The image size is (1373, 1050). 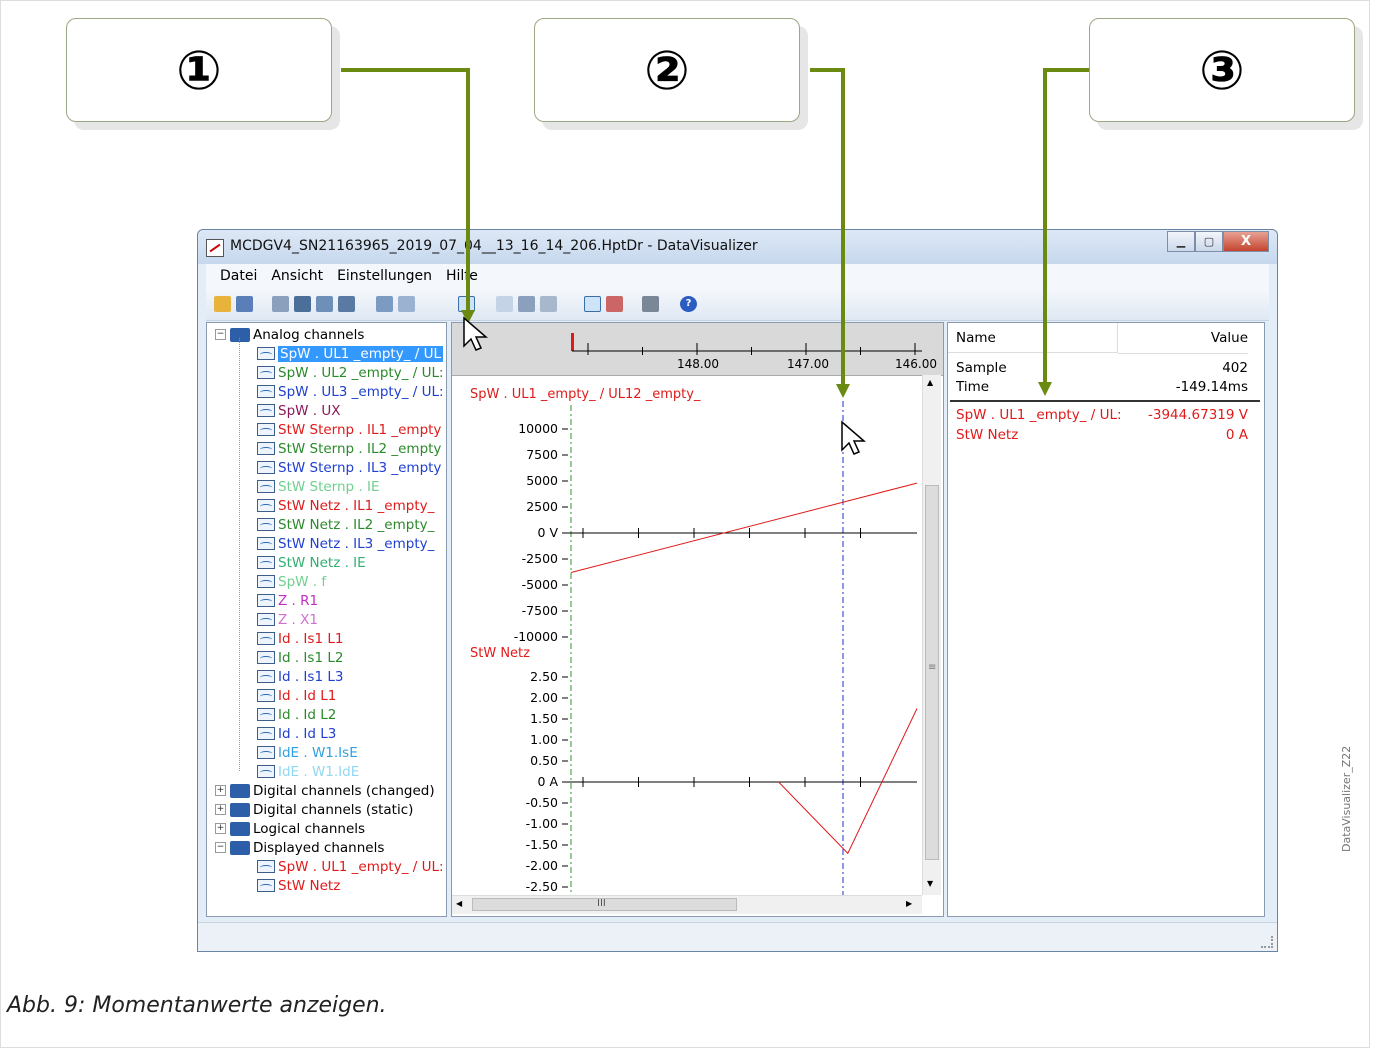 I want to click on scroll-up-arrow: ▲, so click(x=930, y=382).